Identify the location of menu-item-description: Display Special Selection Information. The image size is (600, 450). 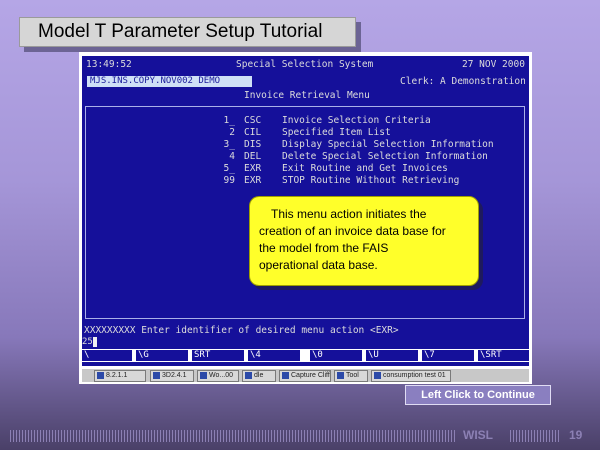
(388, 144).